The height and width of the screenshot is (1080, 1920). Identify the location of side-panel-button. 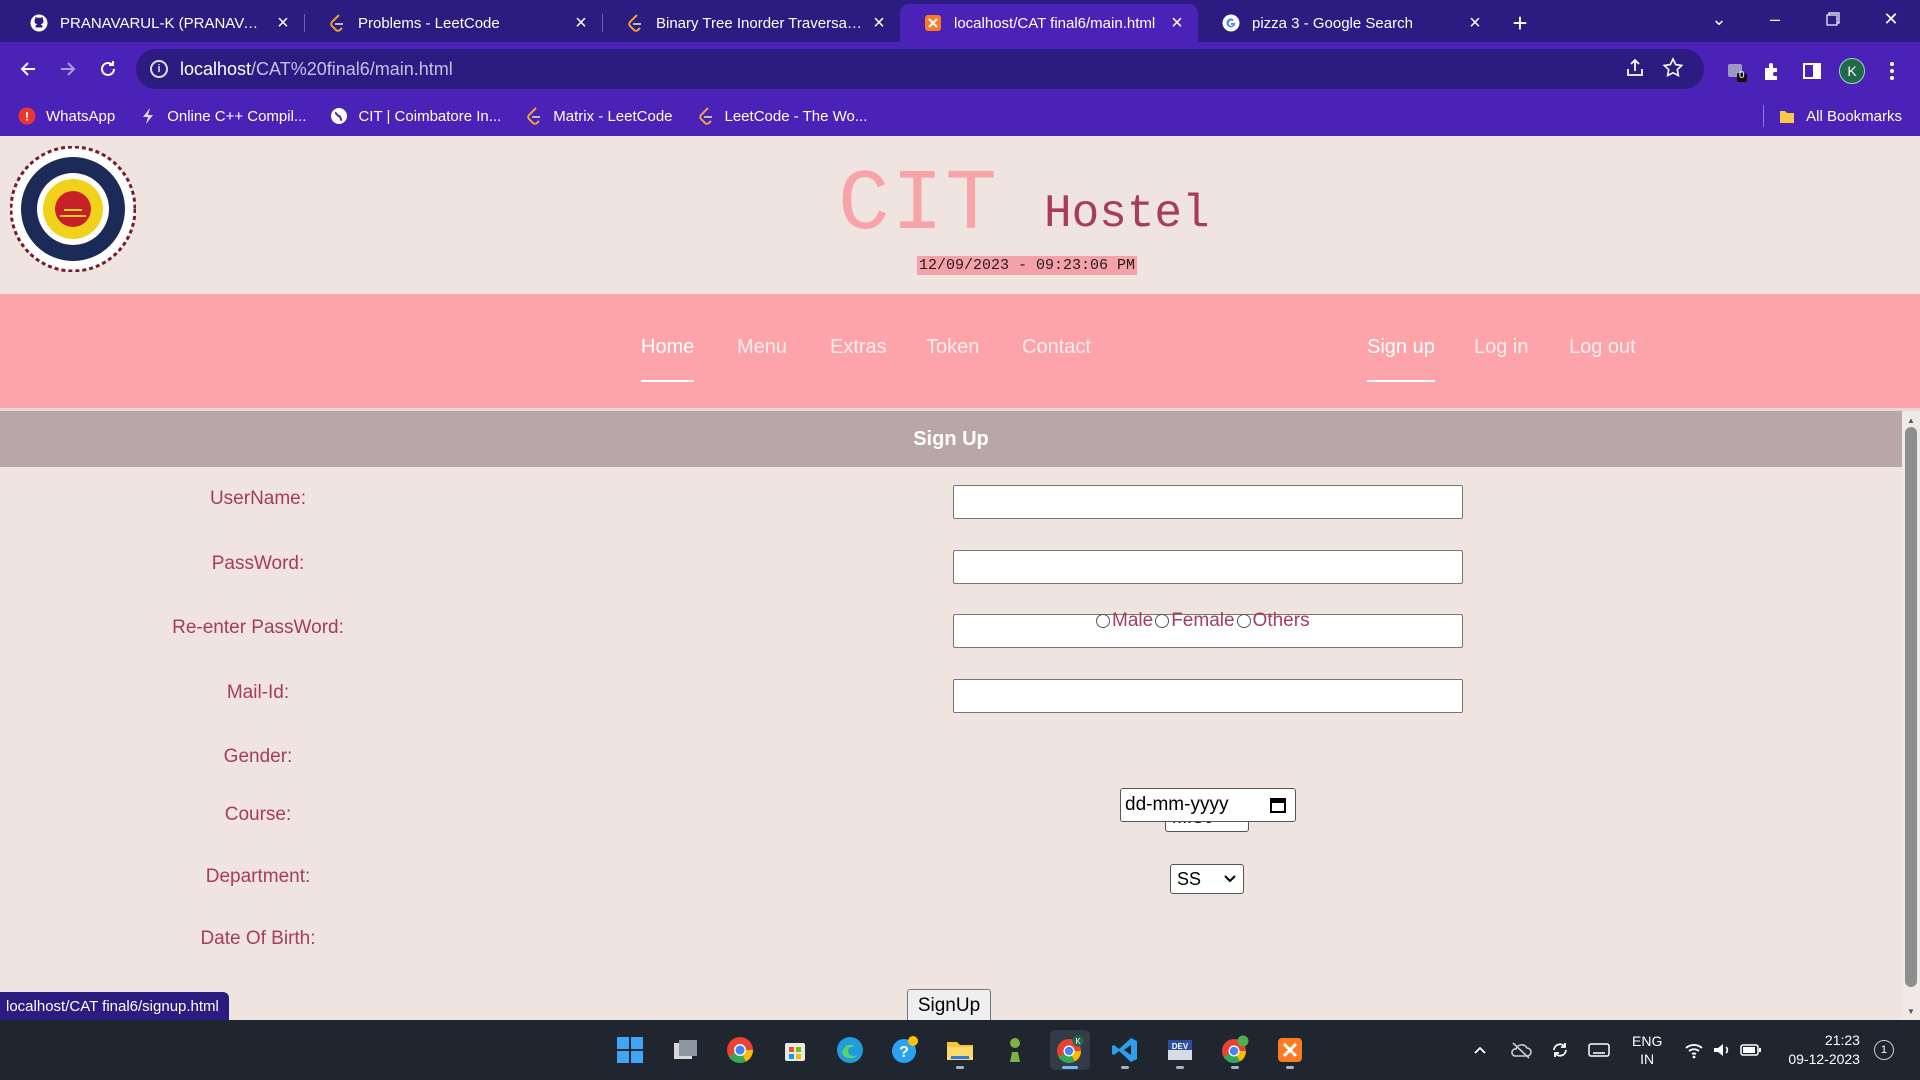
(1812, 71).